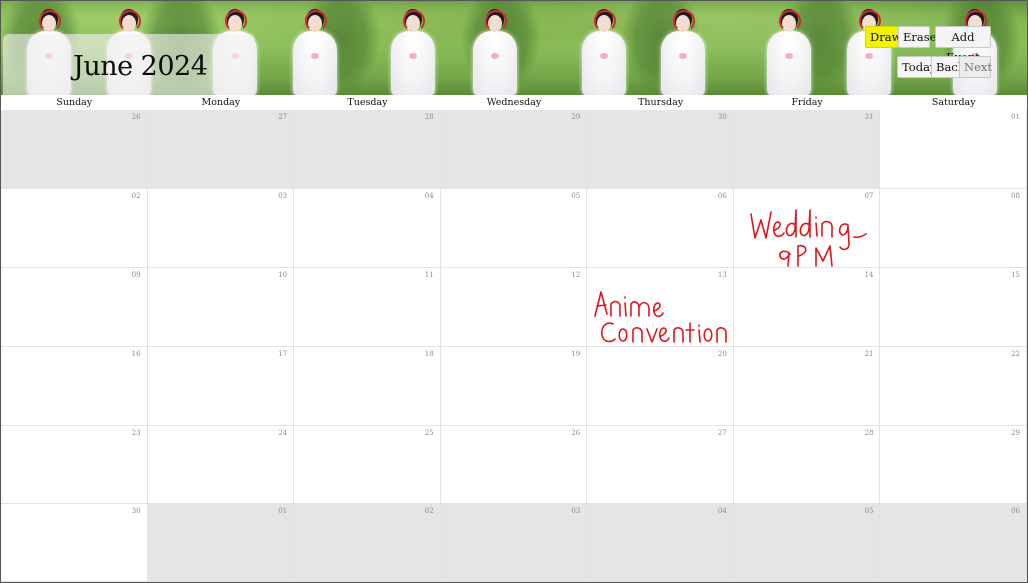 The width and height of the screenshot is (1028, 583). Describe the element at coordinates (807, 149) in the screenshot. I see `day-cell: 31` at that location.